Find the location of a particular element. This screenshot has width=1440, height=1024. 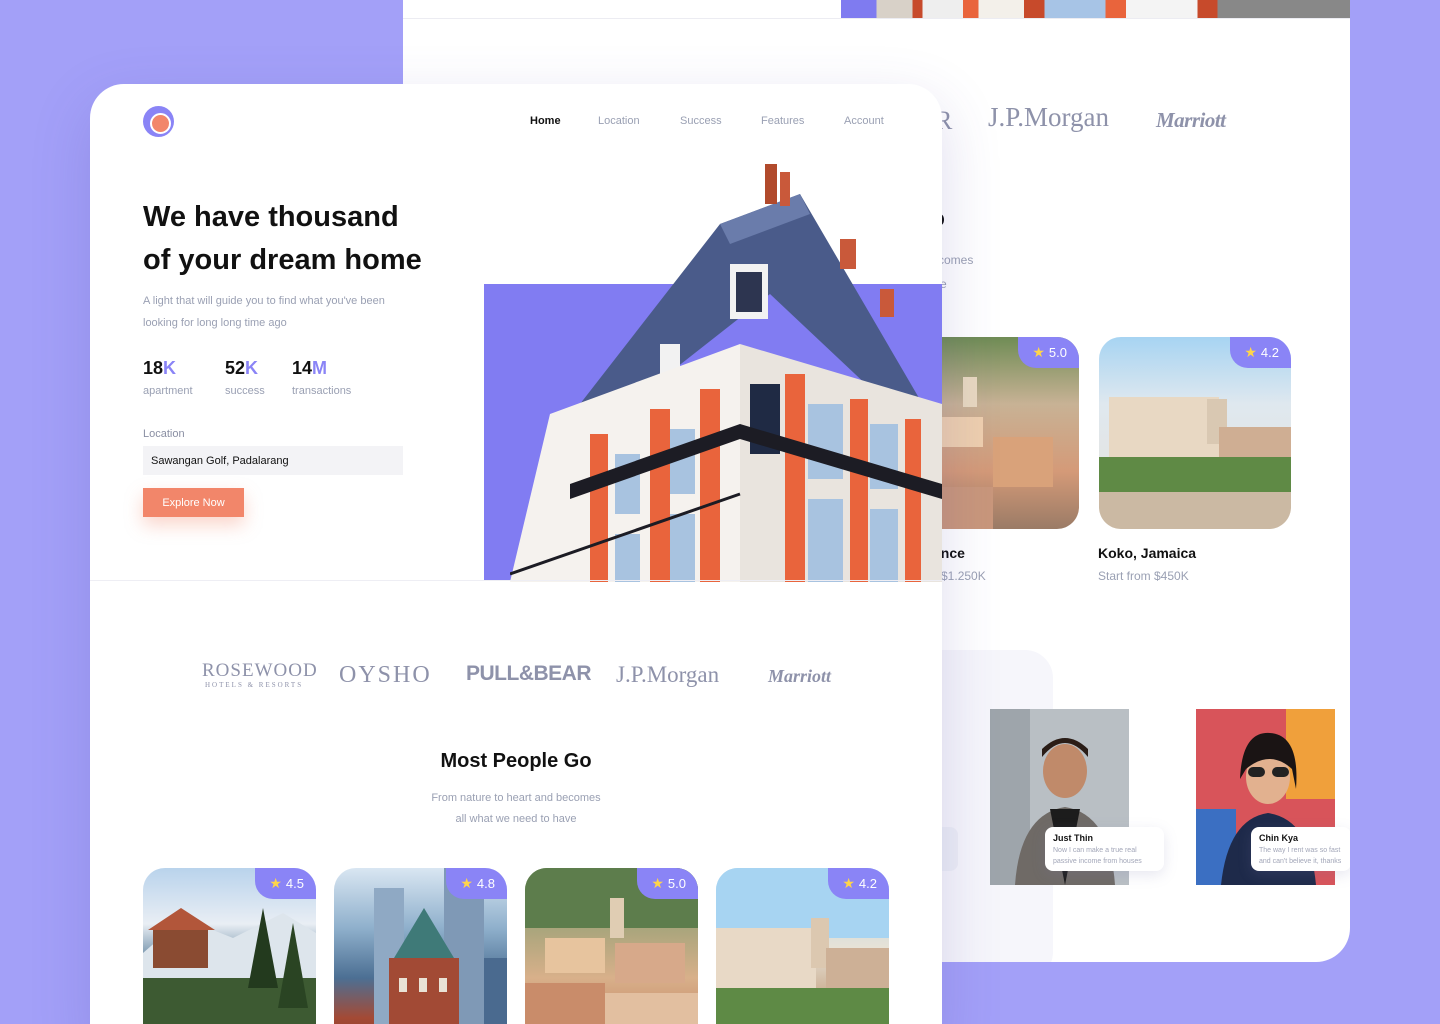

section-subtitle-line: all what we need to have is located at coordinates (516, 819).